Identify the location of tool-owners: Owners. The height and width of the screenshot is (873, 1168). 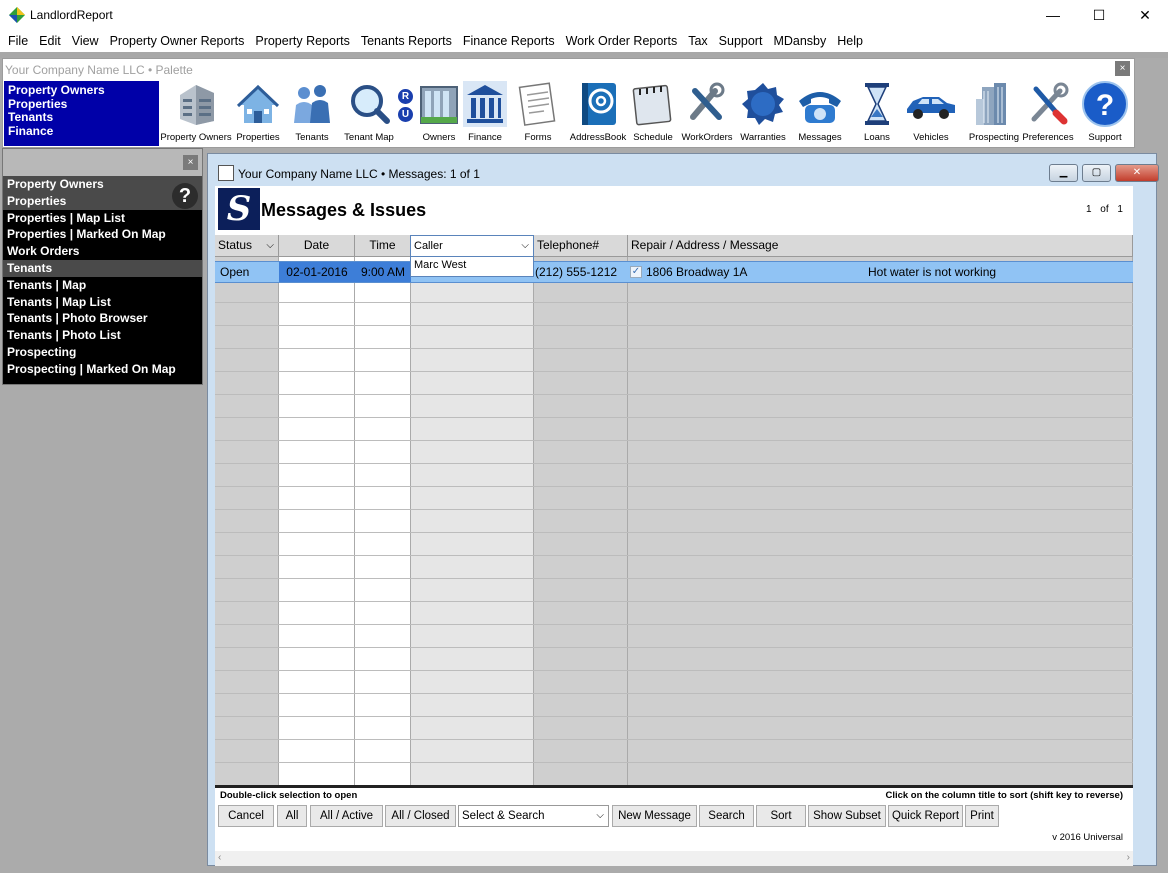
(439, 112).